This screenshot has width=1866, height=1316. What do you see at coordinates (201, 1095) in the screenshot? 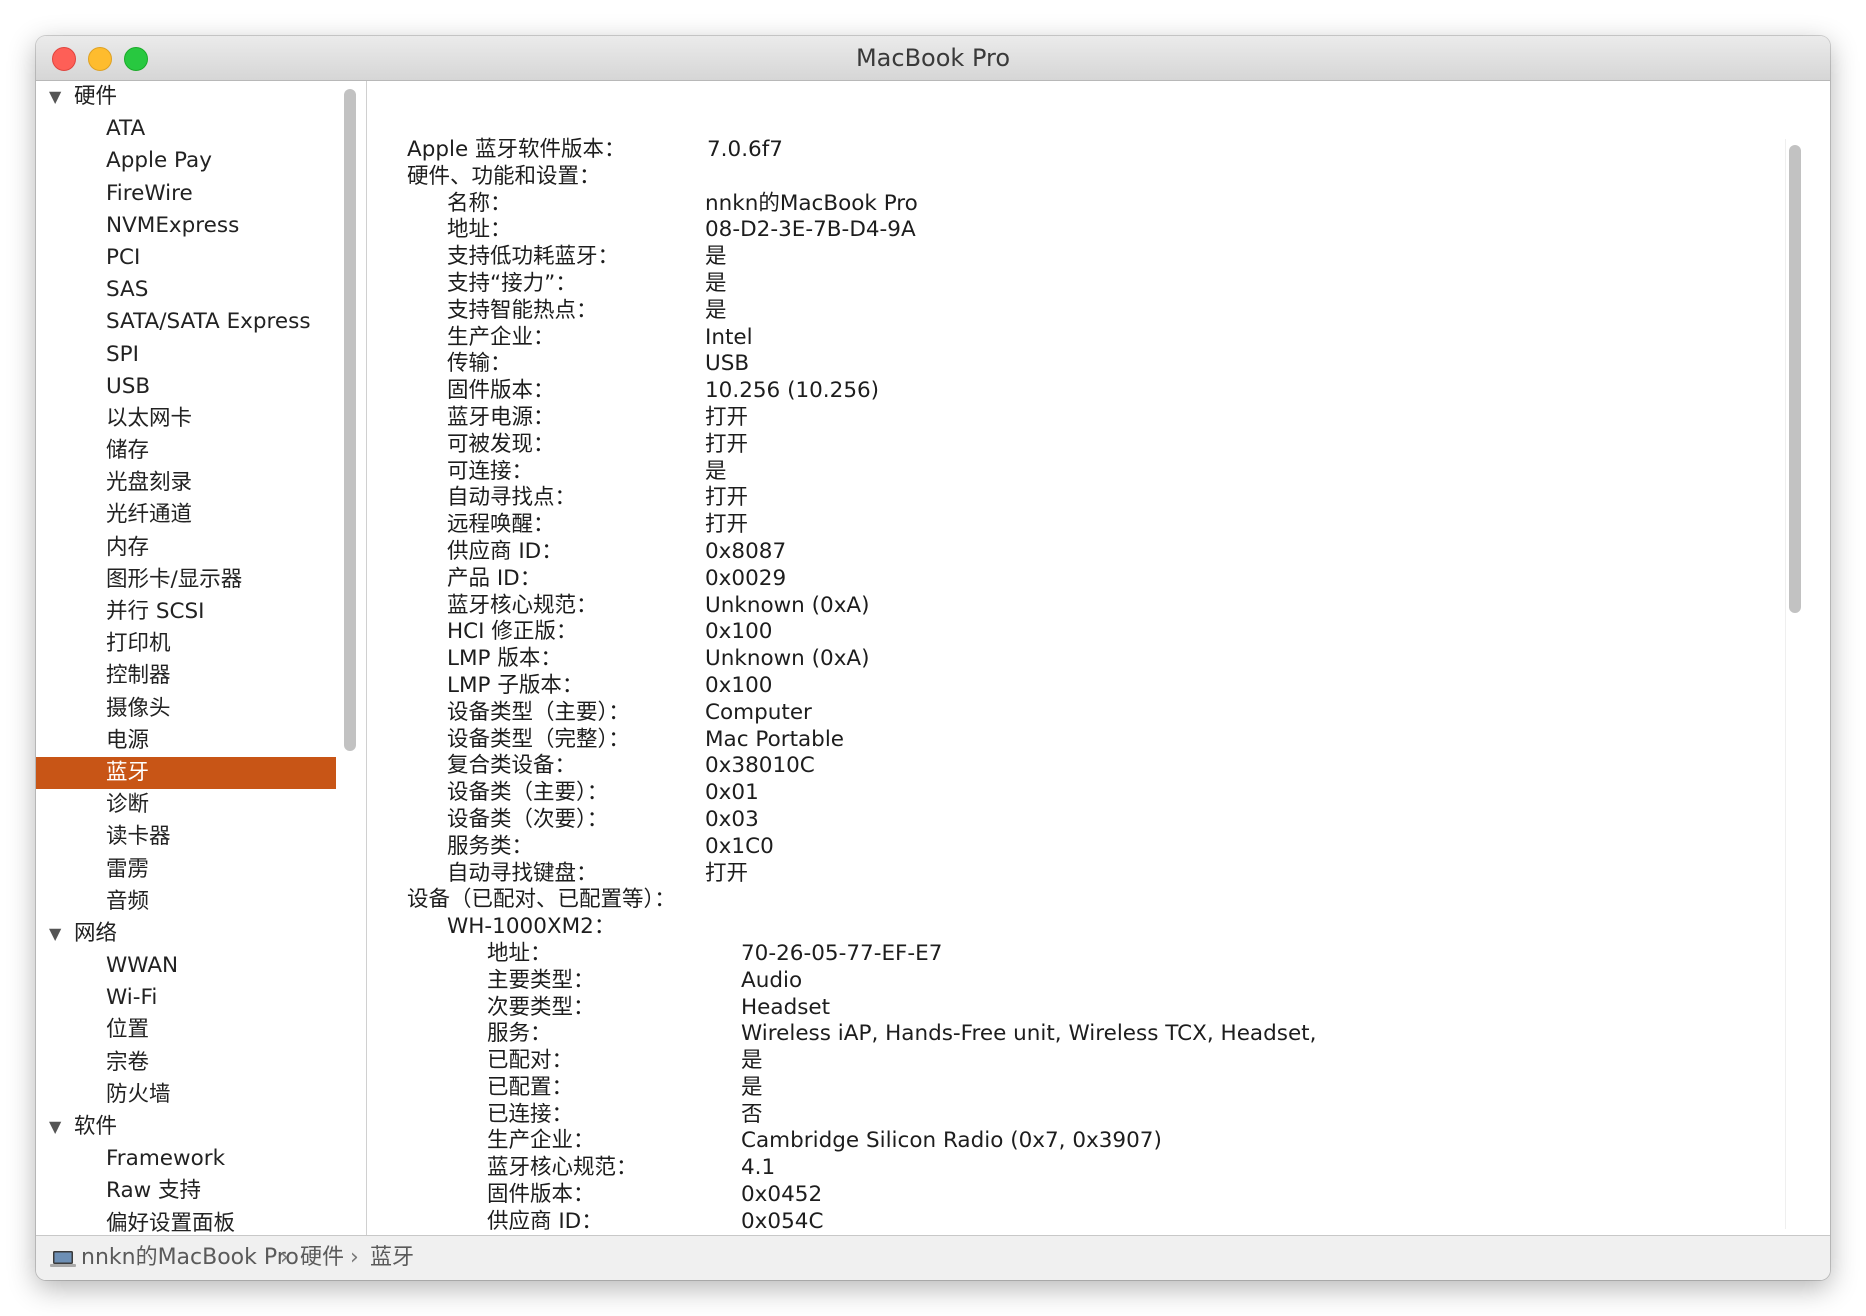
I see `sidebar-item: 防火墙` at bounding box center [201, 1095].